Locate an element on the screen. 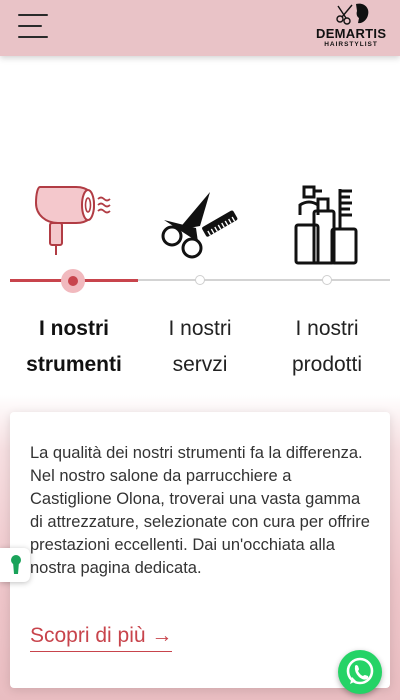 The width and height of the screenshot is (400, 700). logo-mark-icon is located at coordinates (352, 14).